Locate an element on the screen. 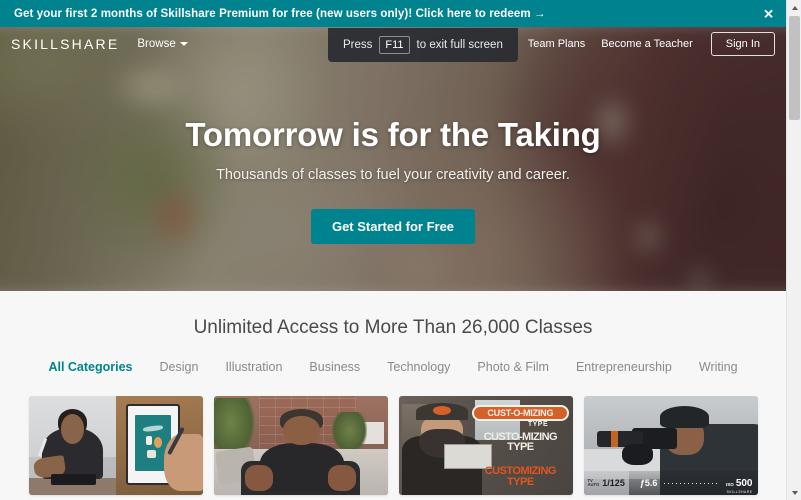 This screenshot has height=500, width=801. card4-iso-value: 500 is located at coordinates (744, 483).